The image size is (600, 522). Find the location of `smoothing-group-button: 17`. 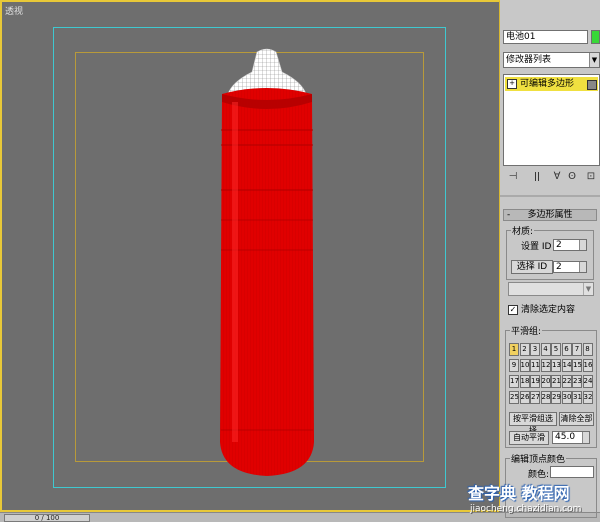

smoothing-group-button: 17 is located at coordinates (514, 381).